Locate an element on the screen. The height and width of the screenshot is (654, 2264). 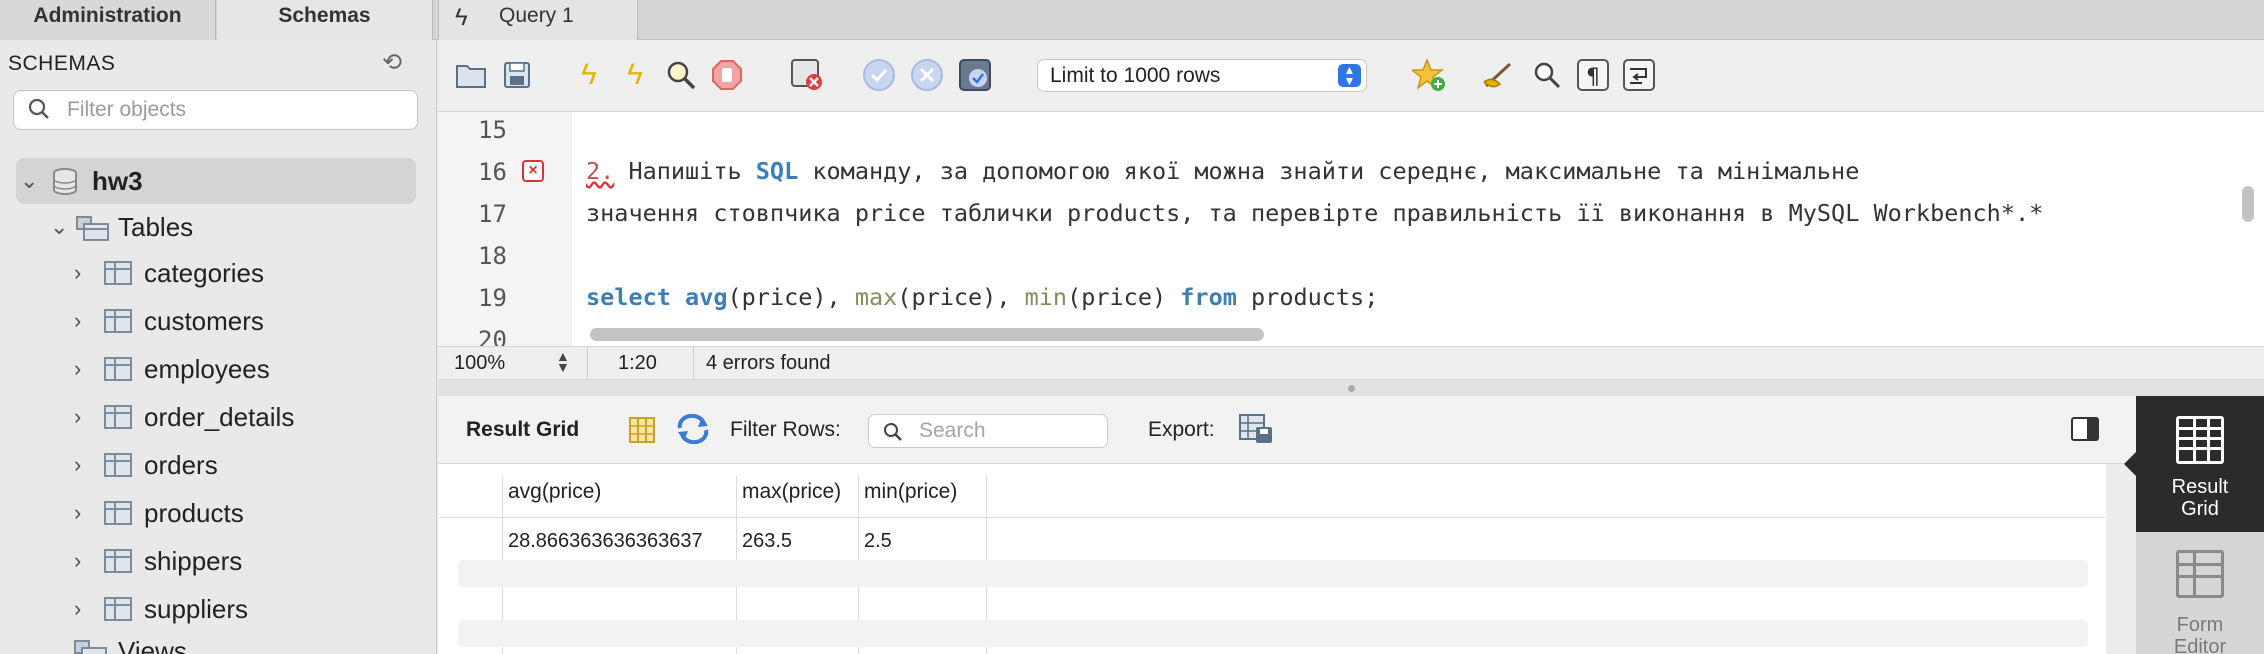
schema-hw3: ⌄ hw3 is located at coordinates (216, 181).